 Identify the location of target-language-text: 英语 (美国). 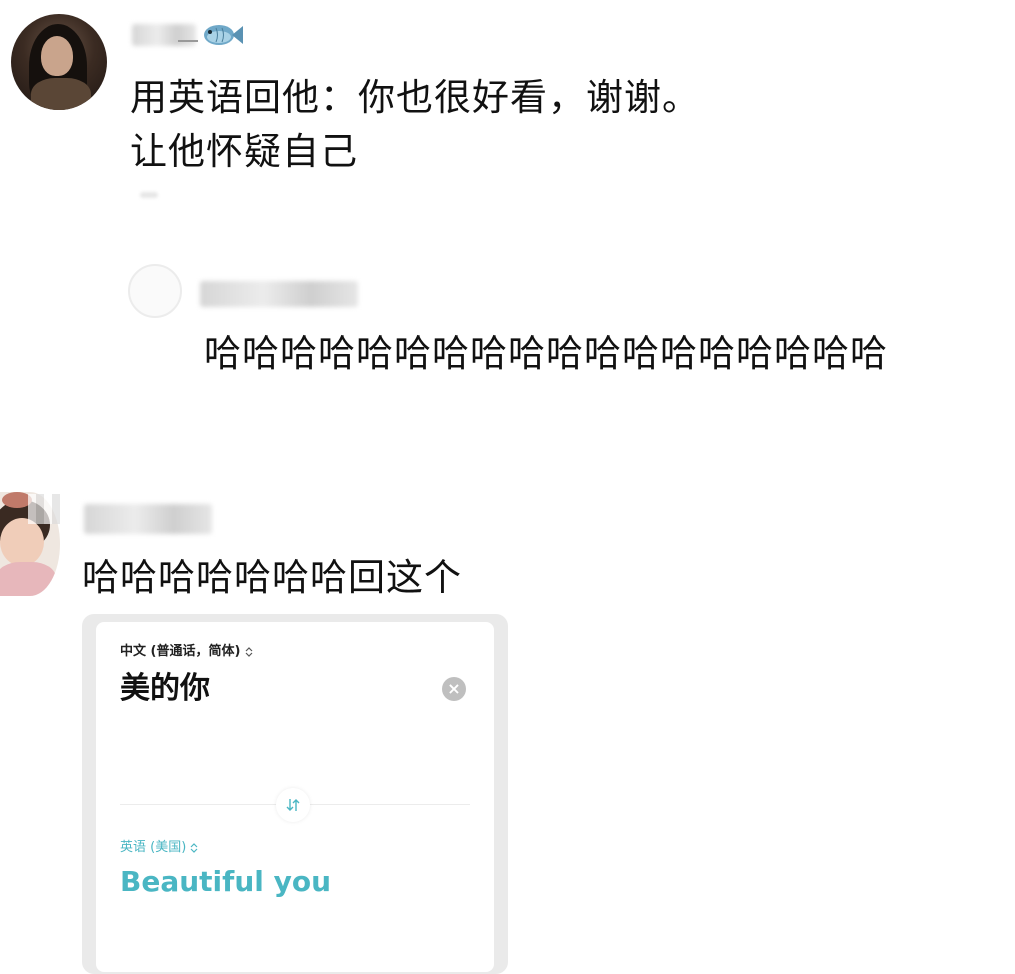
(153, 847).